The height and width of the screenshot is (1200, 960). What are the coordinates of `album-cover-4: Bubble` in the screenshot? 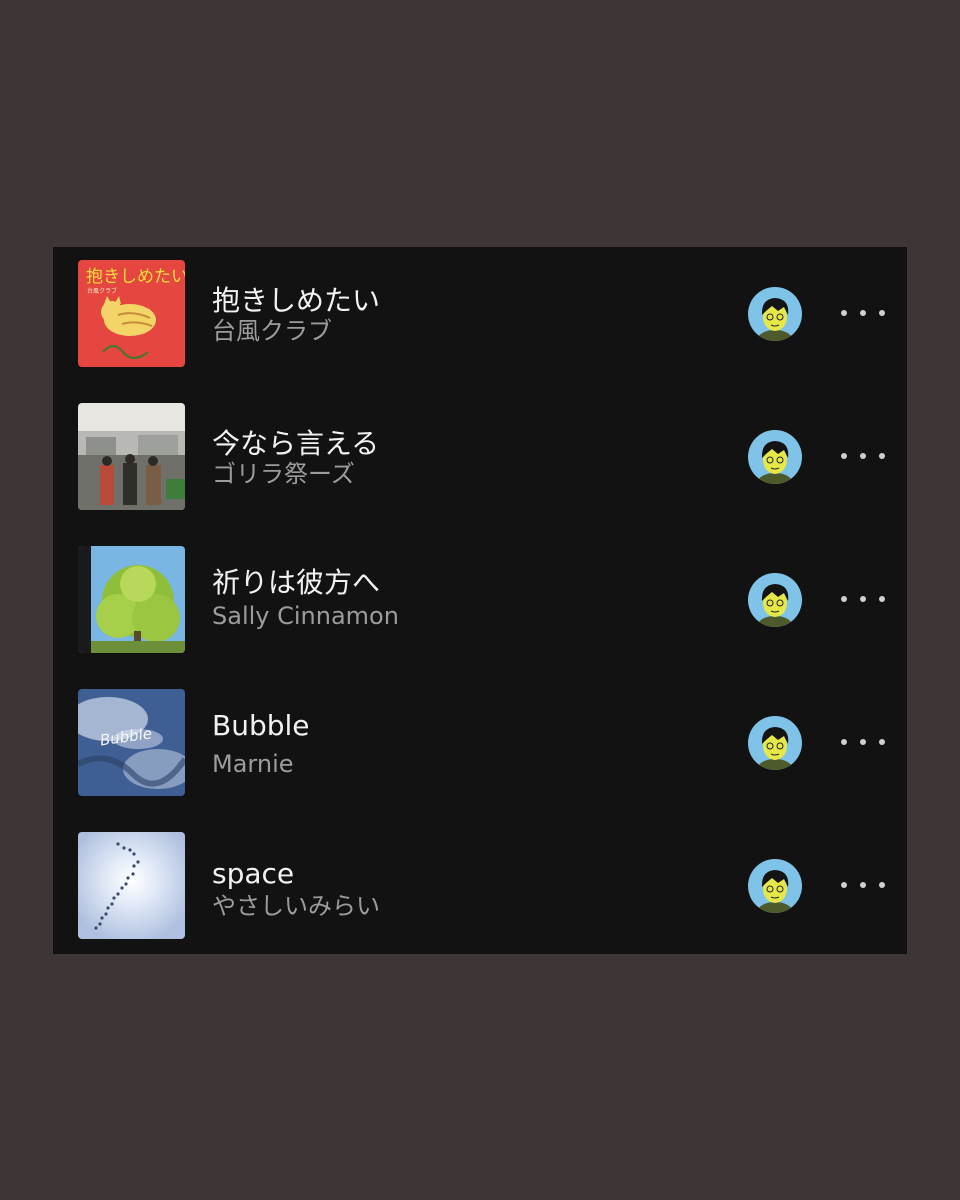 It's located at (131, 742).